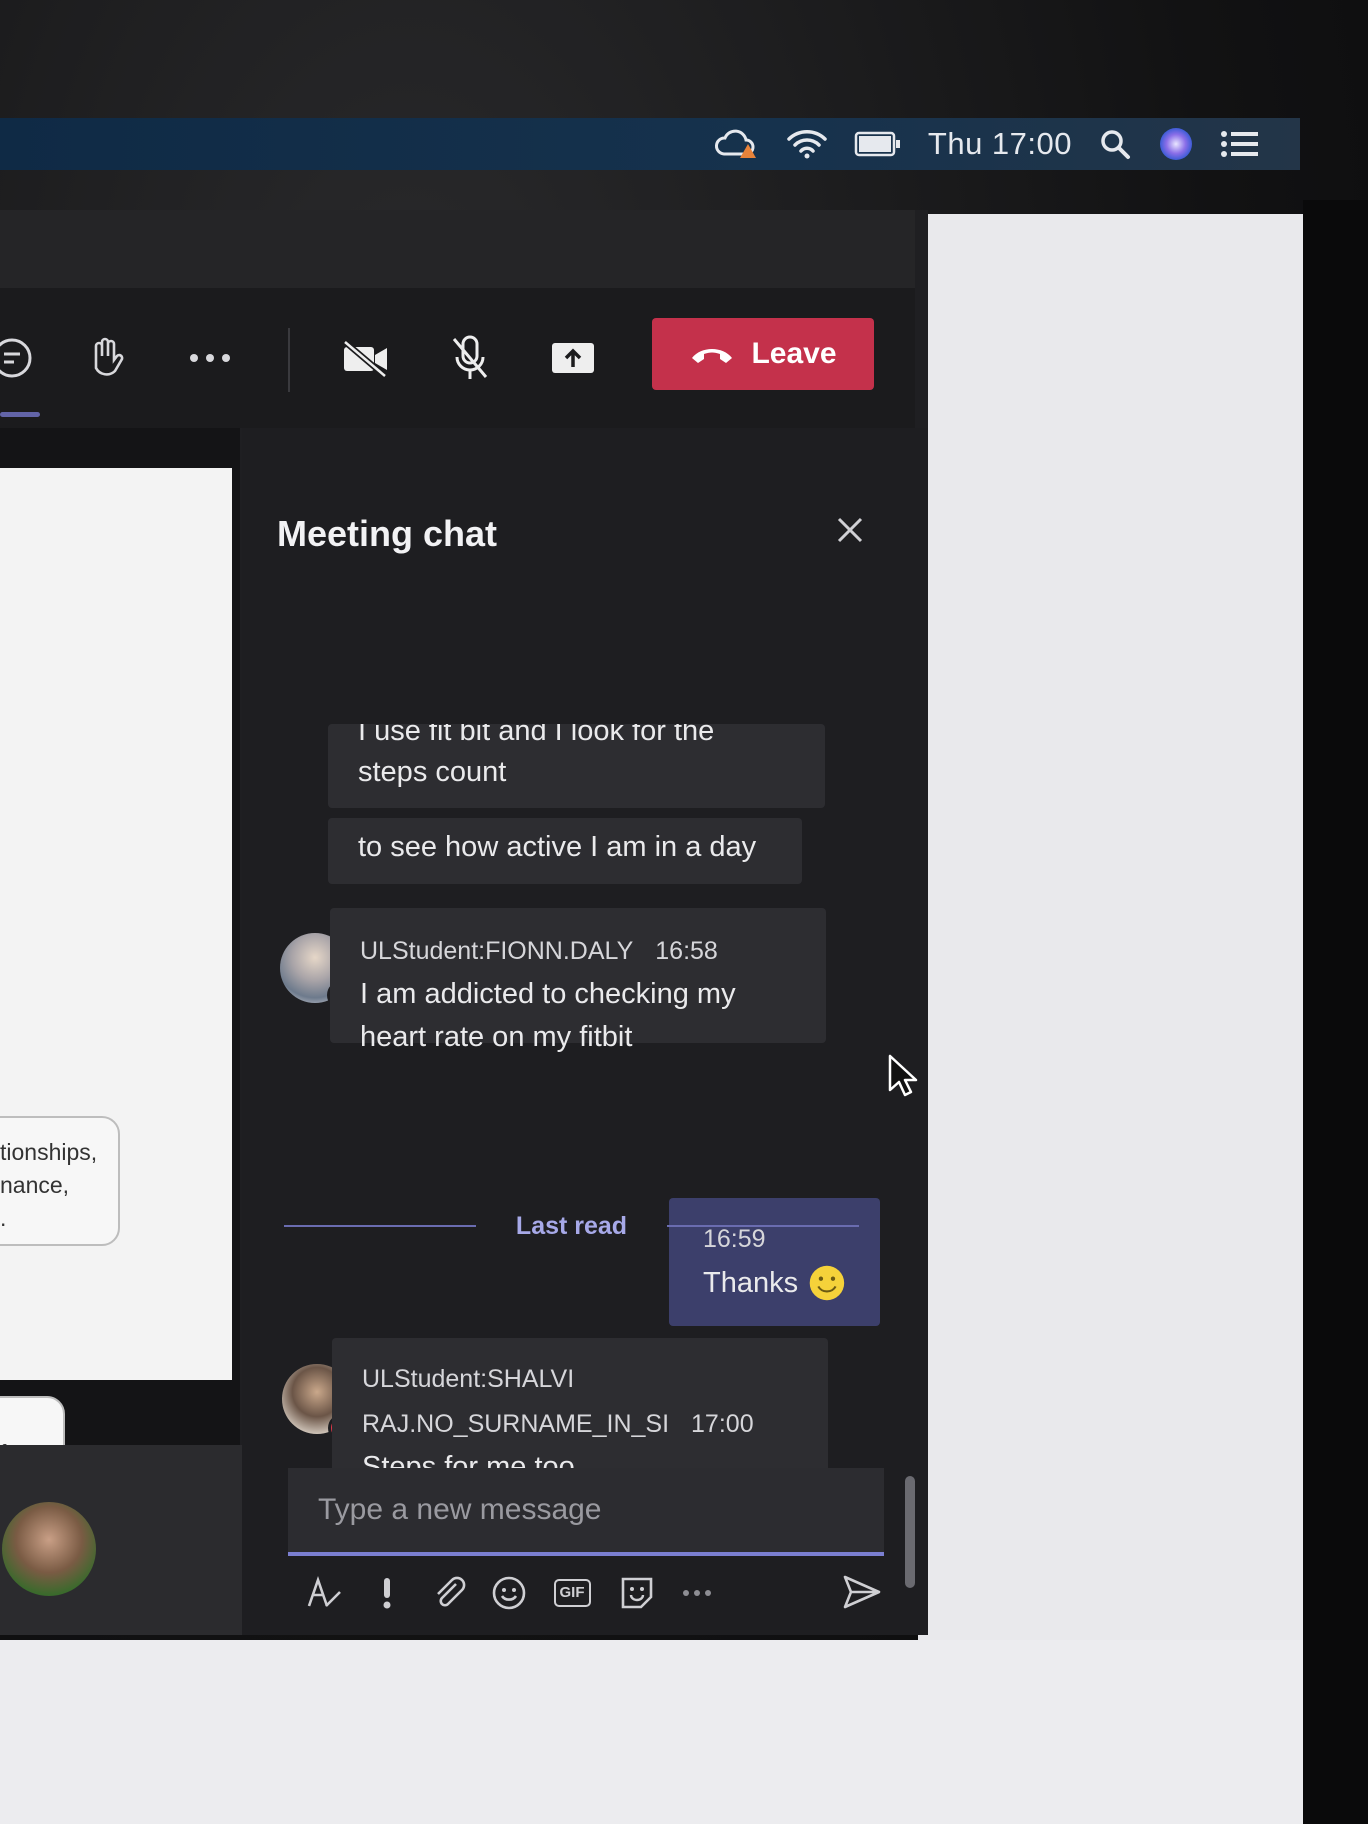 This screenshot has height=1824, width=1368. Describe the element at coordinates (827, 1283) in the screenshot. I see `smile-emoji-icon` at that location.